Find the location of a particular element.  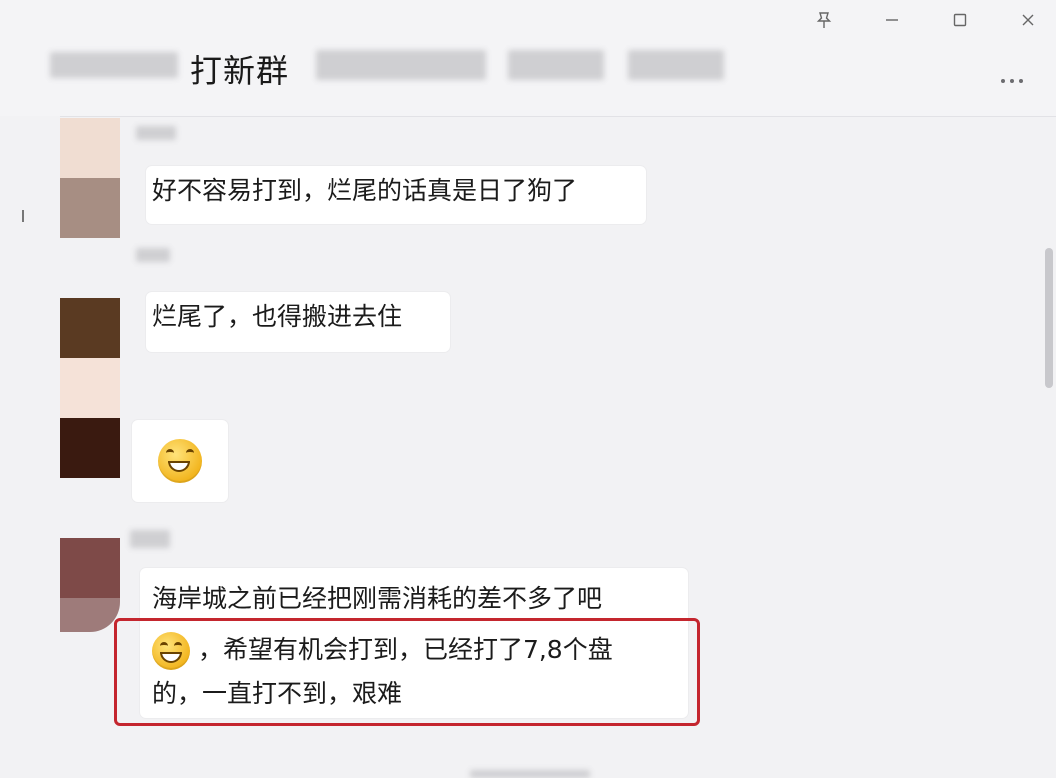

more-options-icon is located at coordinates (1012, 81).